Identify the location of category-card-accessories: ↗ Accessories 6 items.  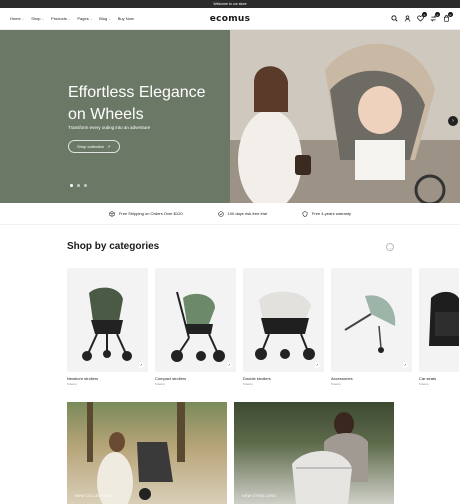
(371, 327).